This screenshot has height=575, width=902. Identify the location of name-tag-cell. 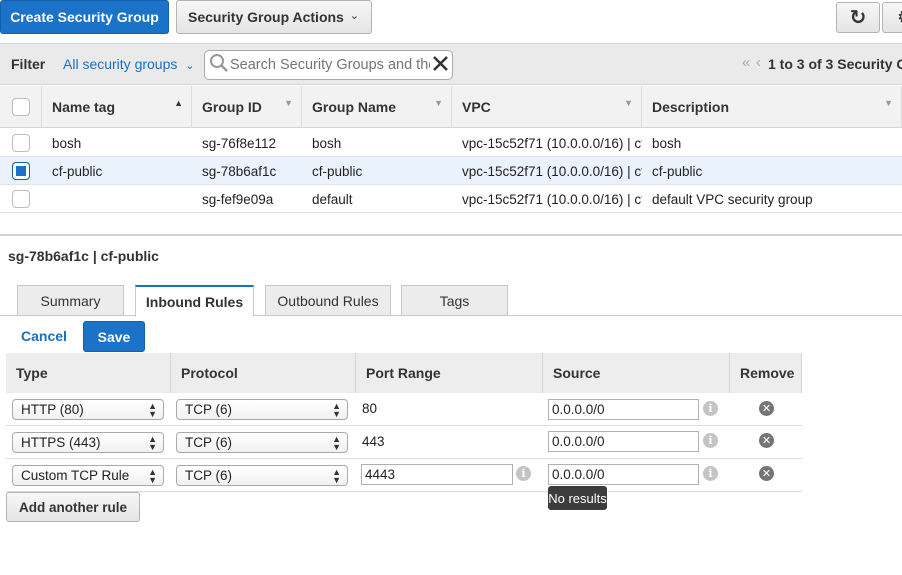
(122, 199).